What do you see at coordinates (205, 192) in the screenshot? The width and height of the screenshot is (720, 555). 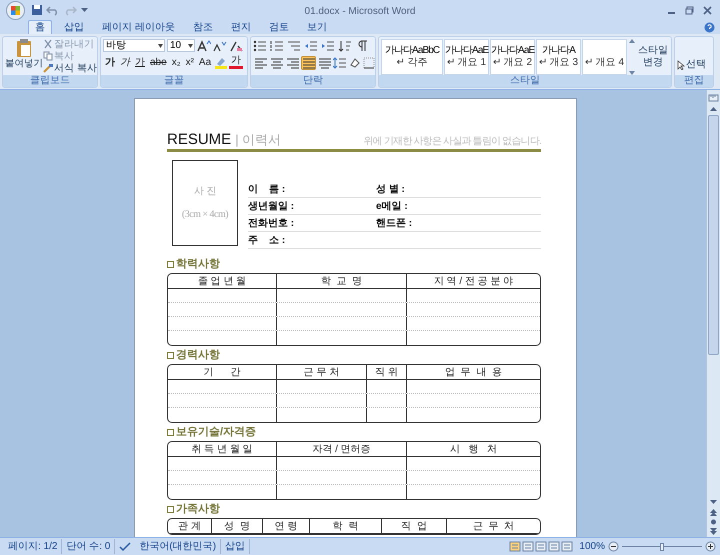 I see `photo-label: 사 진` at bounding box center [205, 192].